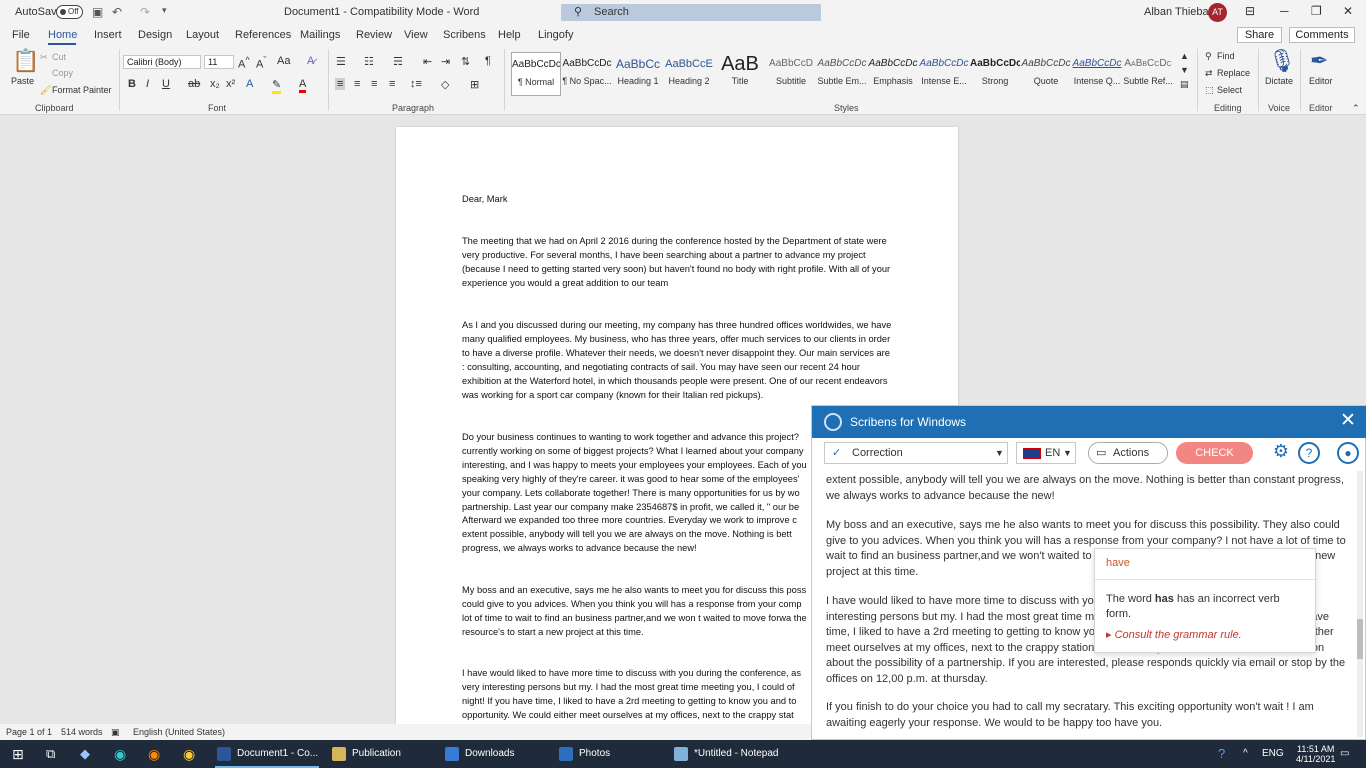 This screenshot has height=768, width=1366. What do you see at coordinates (261, 63) in the screenshot?
I see `shrink-font-icon: Aˇ` at bounding box center [261, 63].